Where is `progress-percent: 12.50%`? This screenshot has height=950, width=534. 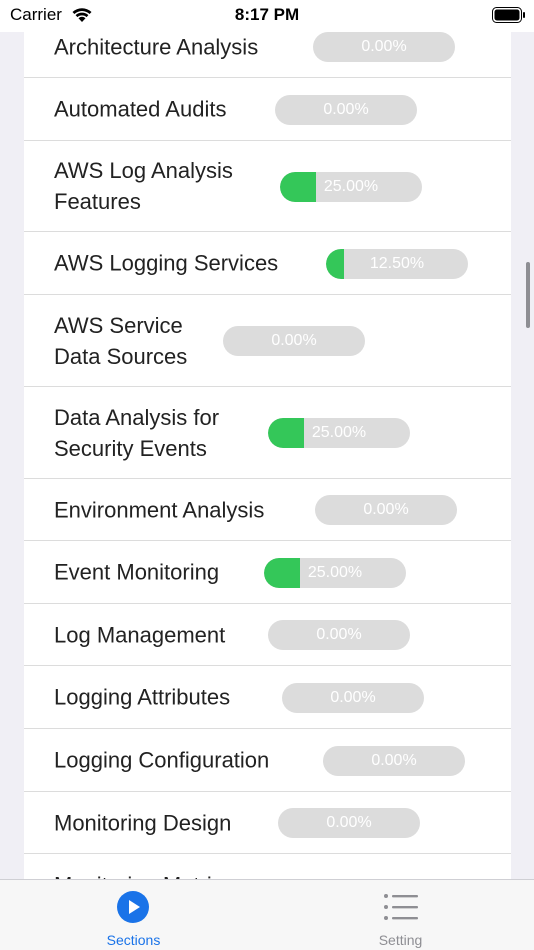 progress-percent: 12.50% is located at coordinates (397, 263).